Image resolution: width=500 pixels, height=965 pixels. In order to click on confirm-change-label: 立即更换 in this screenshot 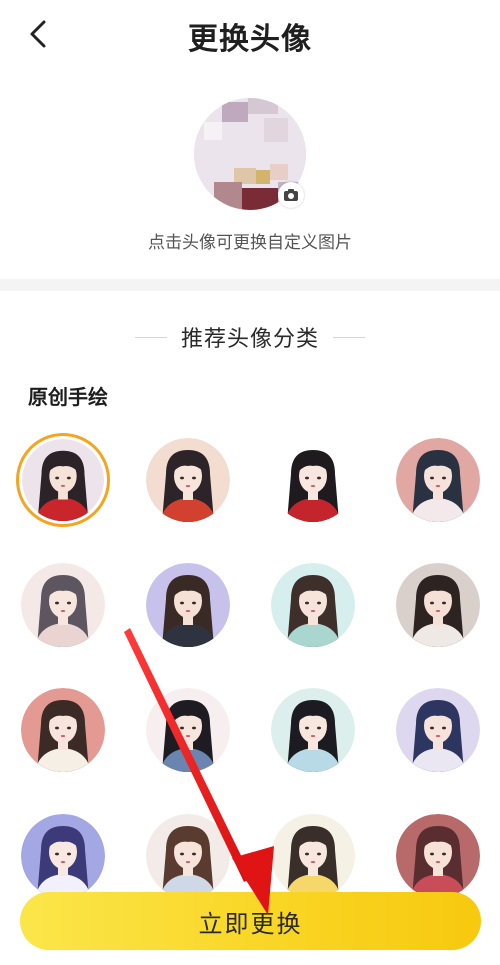, I will do `click(250, 923)`.